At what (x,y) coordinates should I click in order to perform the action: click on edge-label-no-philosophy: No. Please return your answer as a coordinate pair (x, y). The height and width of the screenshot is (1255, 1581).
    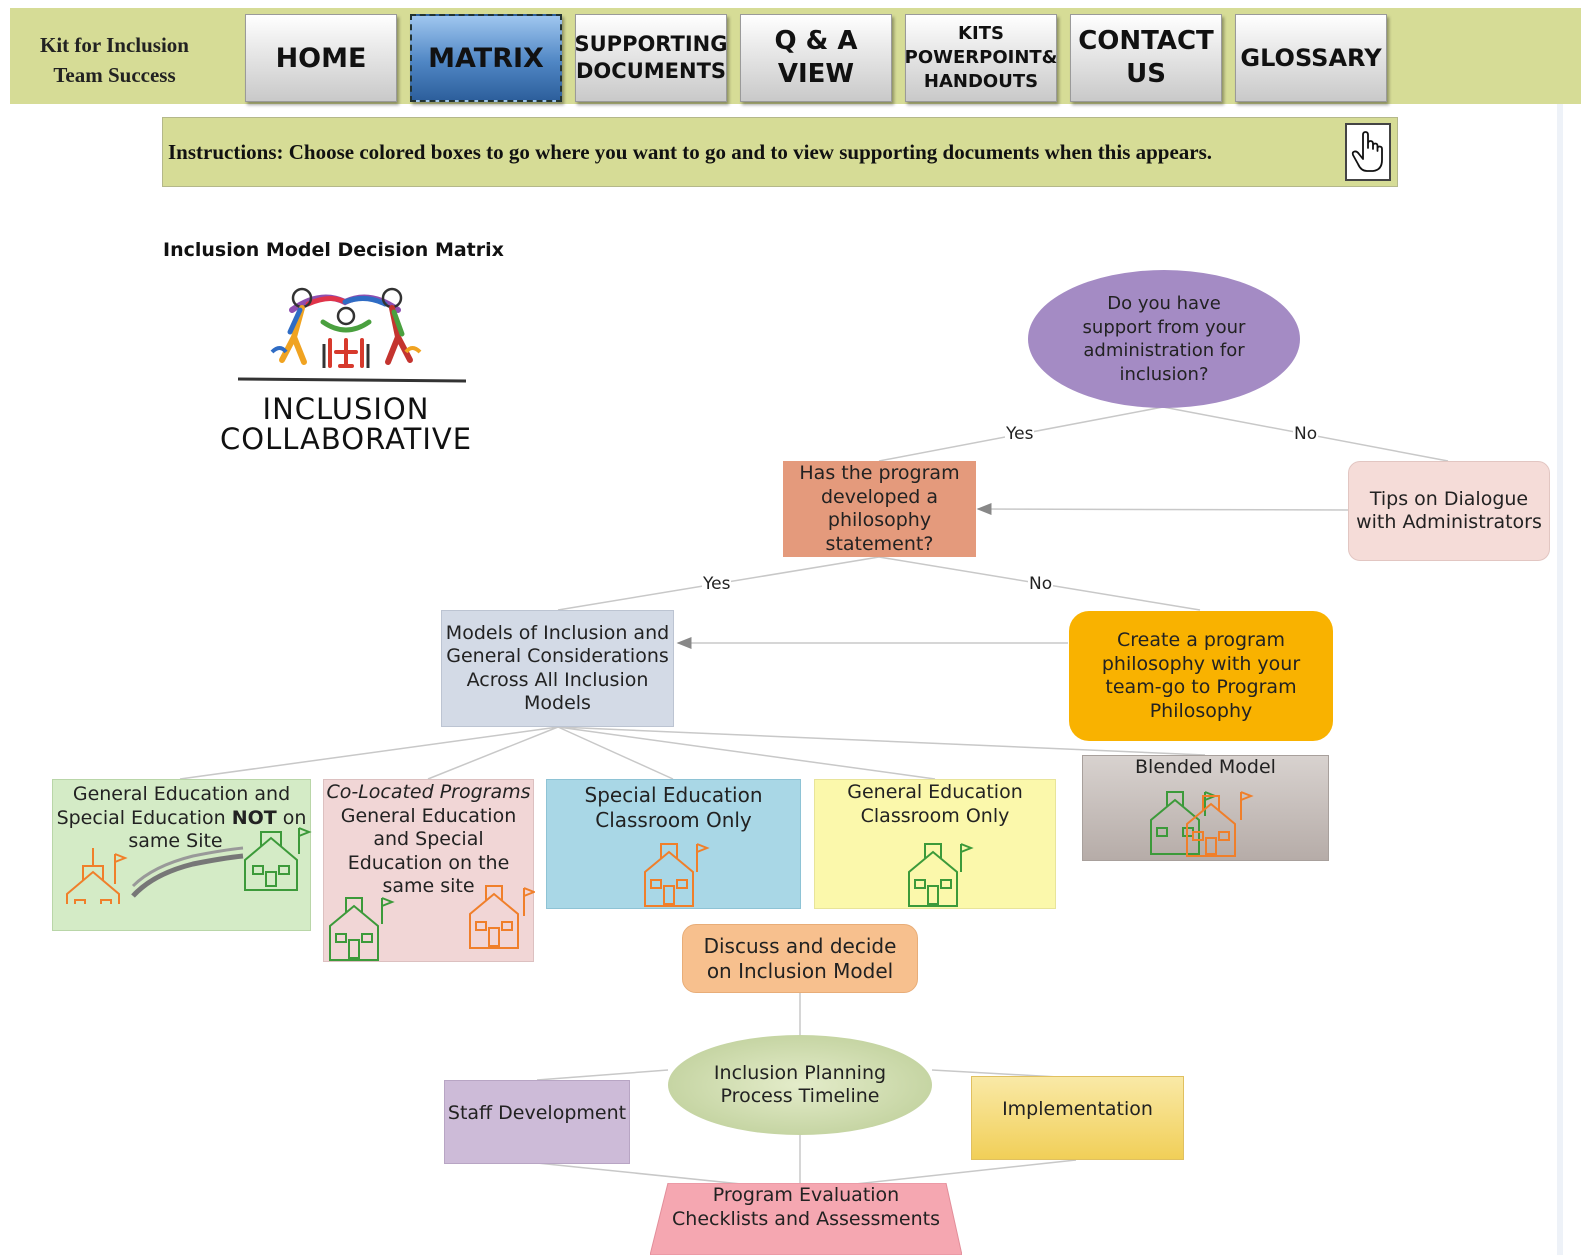
    Looking at the image, I should click on (1041, 584).